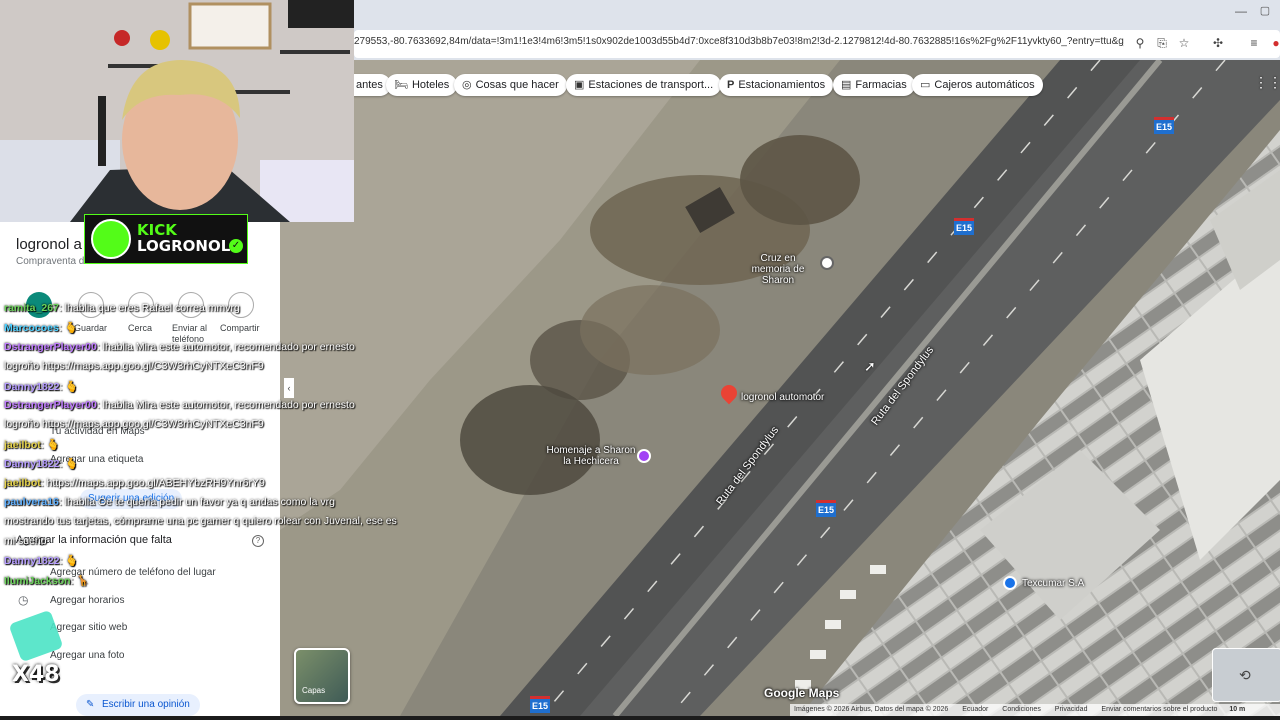  I want to click on media-icon: ≡, so click(1254, 43).